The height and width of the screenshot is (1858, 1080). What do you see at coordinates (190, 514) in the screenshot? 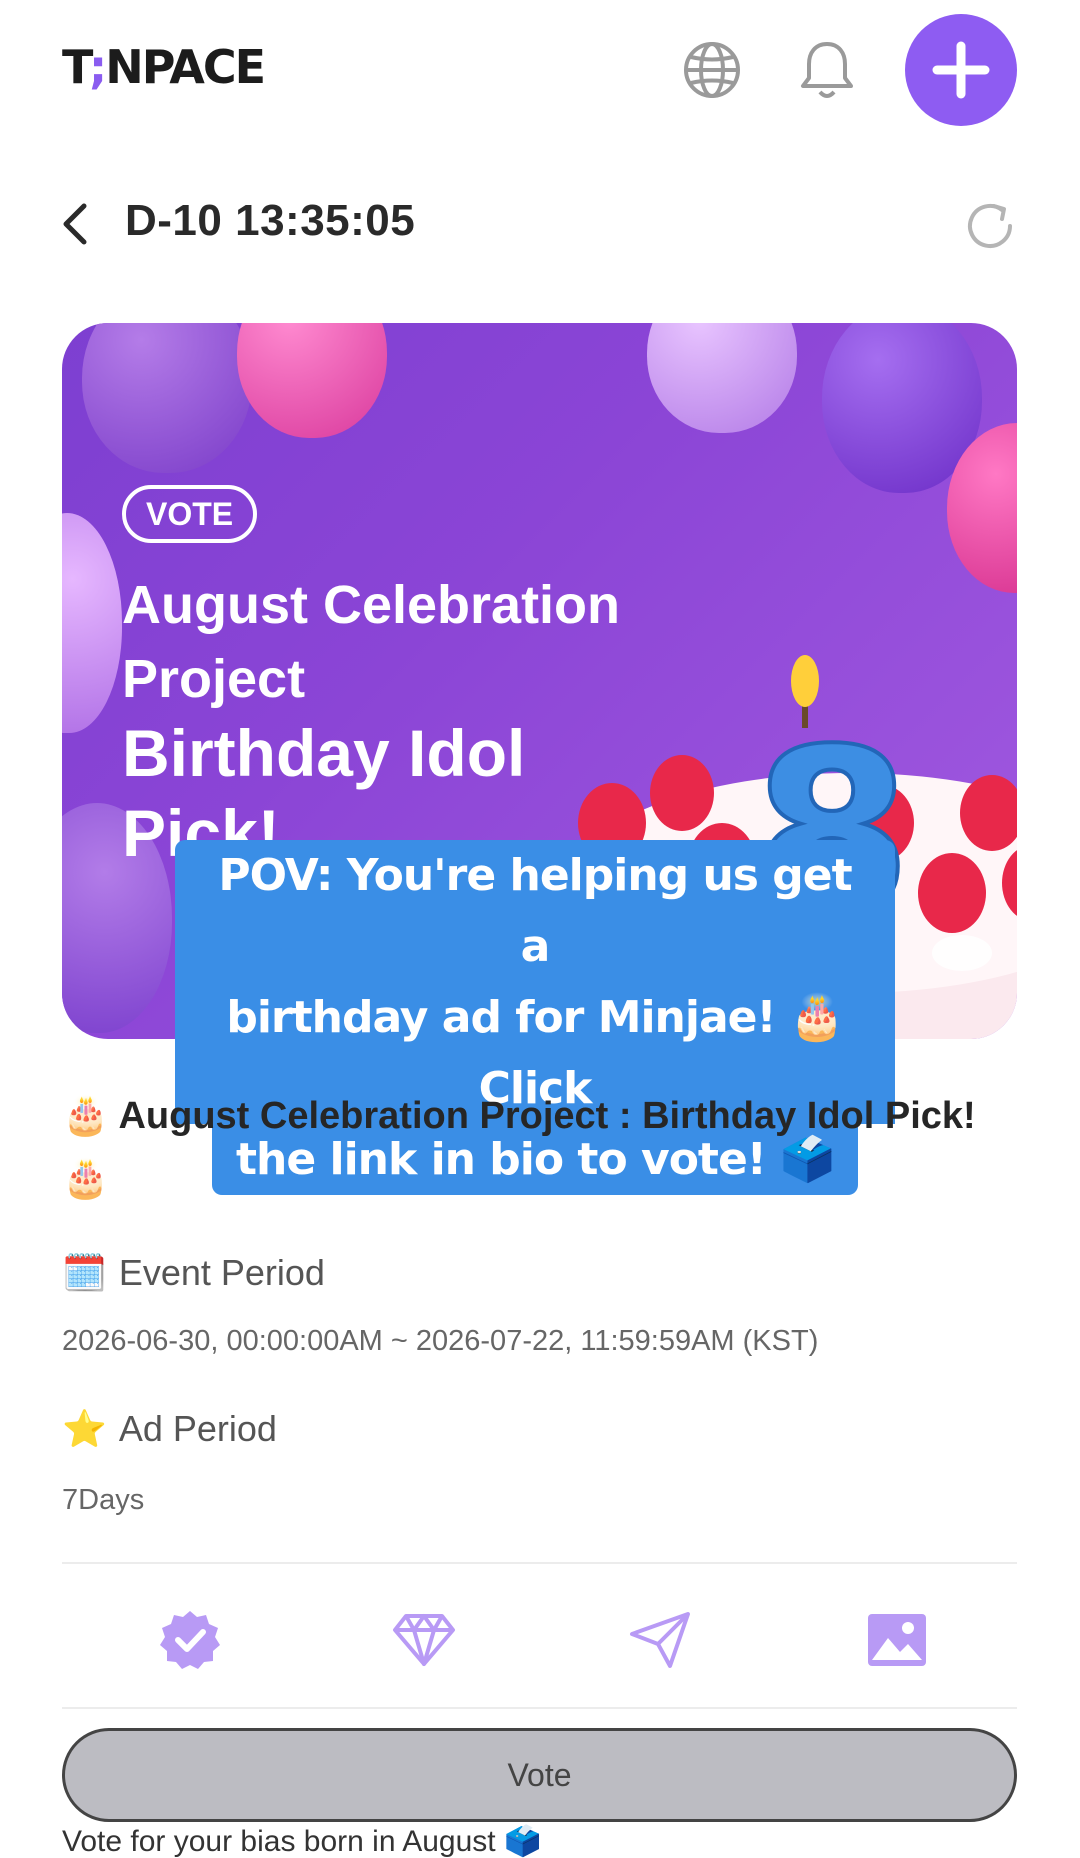
I see `vote-badge: VOTE` at bounding box center [190, 514].